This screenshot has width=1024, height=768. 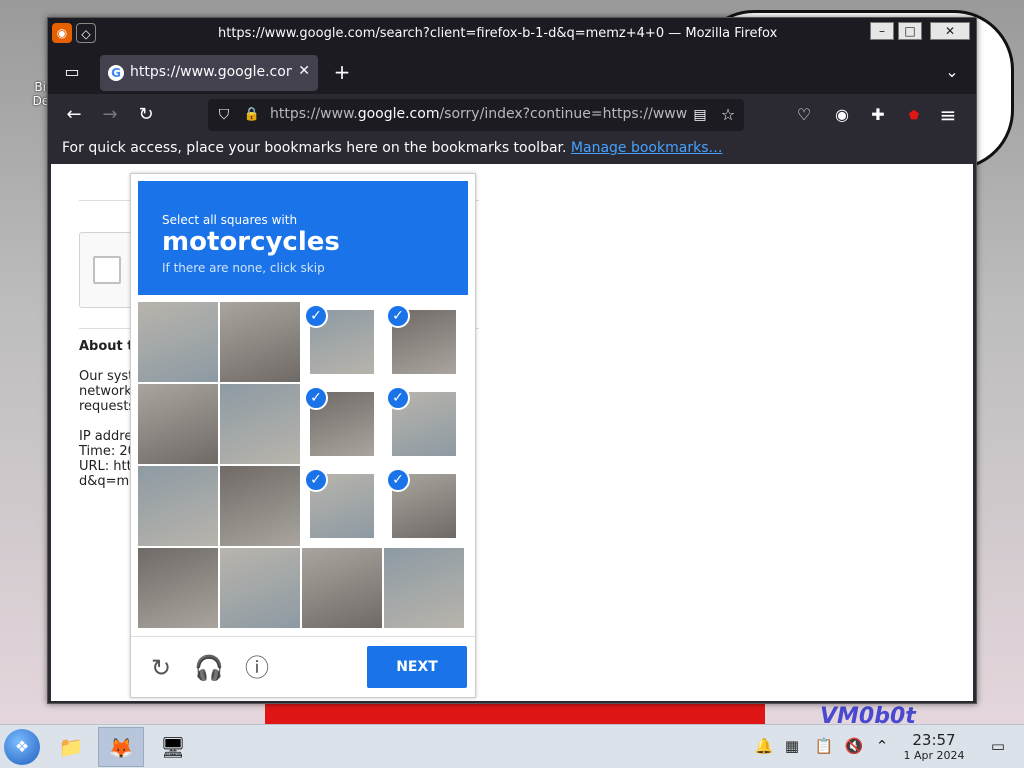 What do you see at coordinates (161, 668) in the screenshot?
I see `reload-challenge-icon: ↻` at bounding box center [161, 668].